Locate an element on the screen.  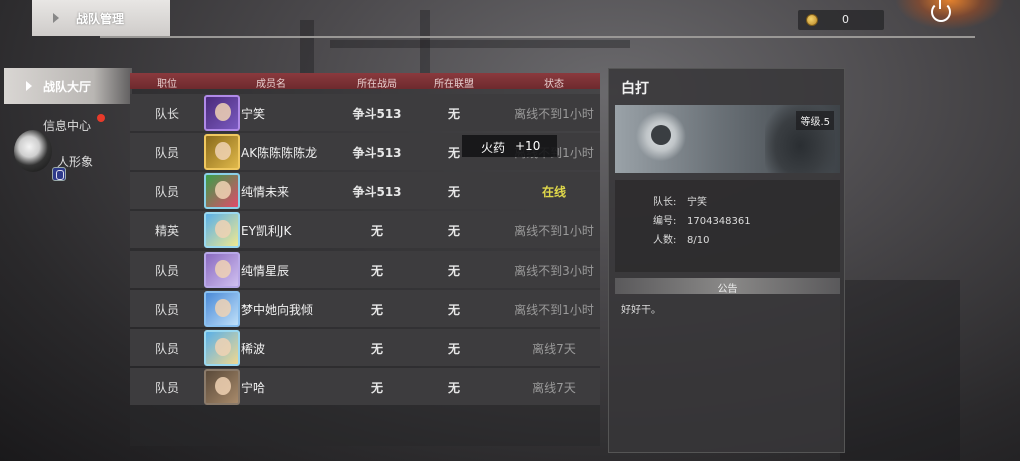
column-header: 职位 is located at coordinates (167, 84).